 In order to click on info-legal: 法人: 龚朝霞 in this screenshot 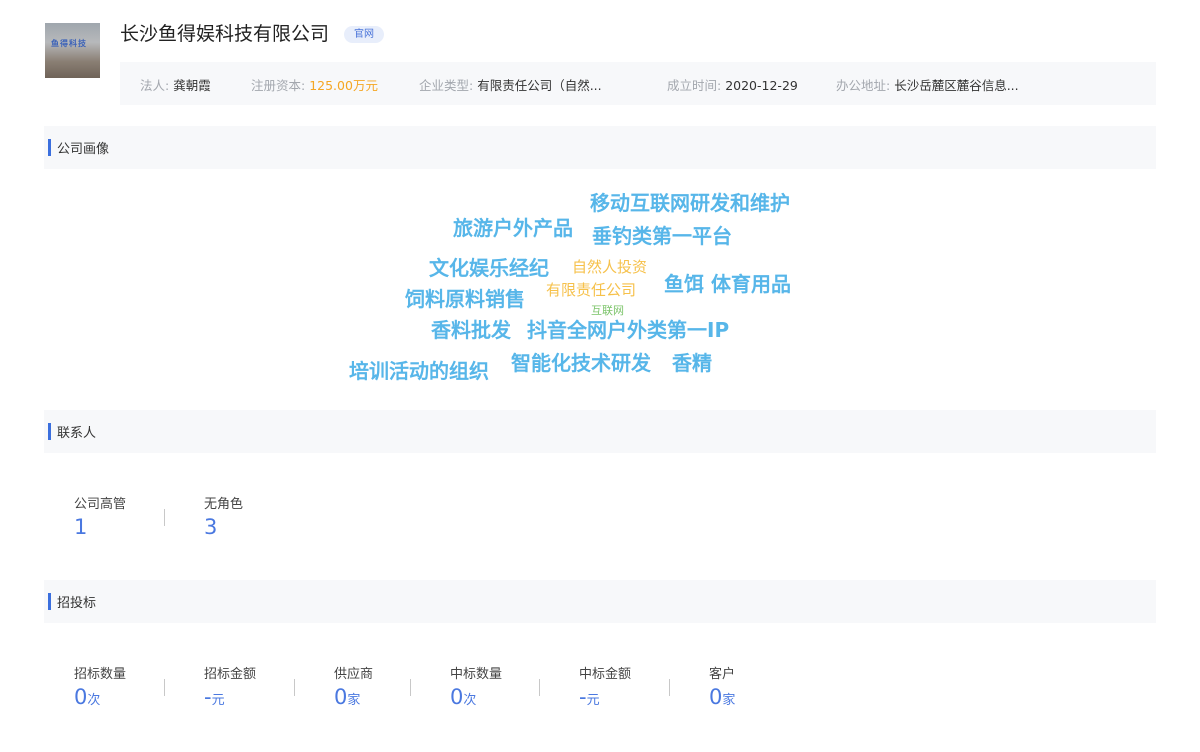, I will do `click(175, 84)`.